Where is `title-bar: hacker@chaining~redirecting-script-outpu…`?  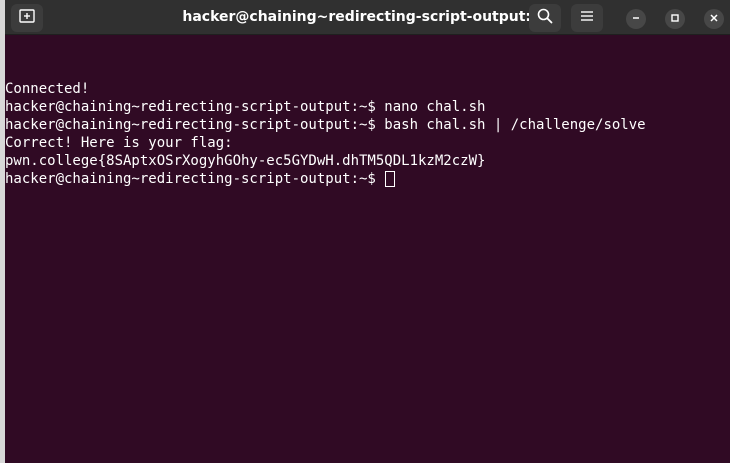
title-bar: hacker@chaining~redirecting-script-outpu… is located at coordinates (365, 17).